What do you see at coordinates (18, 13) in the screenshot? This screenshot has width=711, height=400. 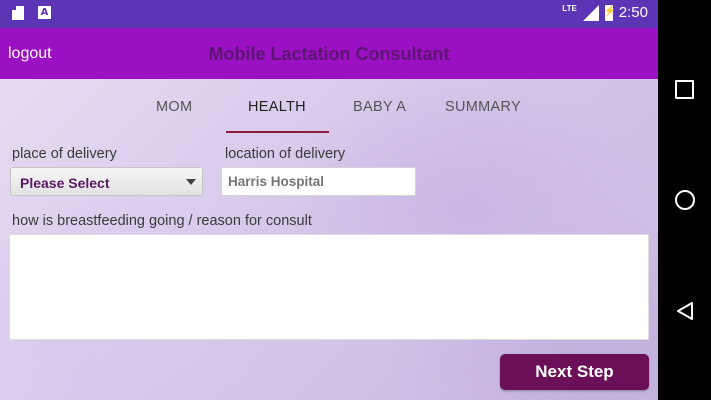 I see `sd-card-icon` at bounding box center [18, 13].